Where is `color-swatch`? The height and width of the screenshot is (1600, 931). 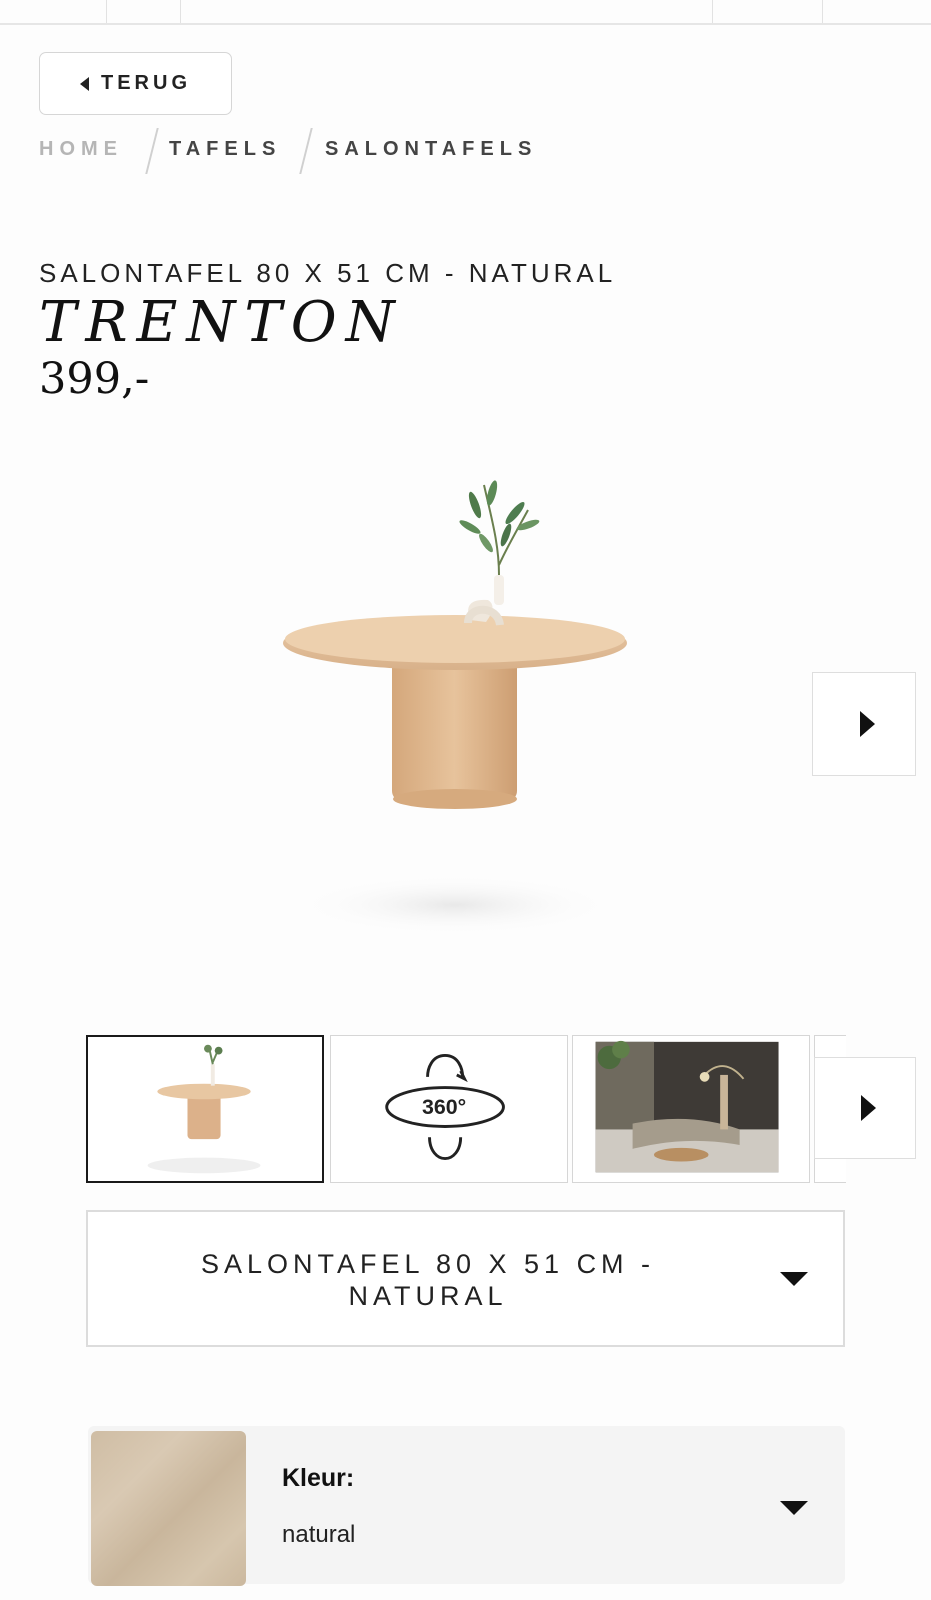 color-swatch is located at coordinates (168, 1508).